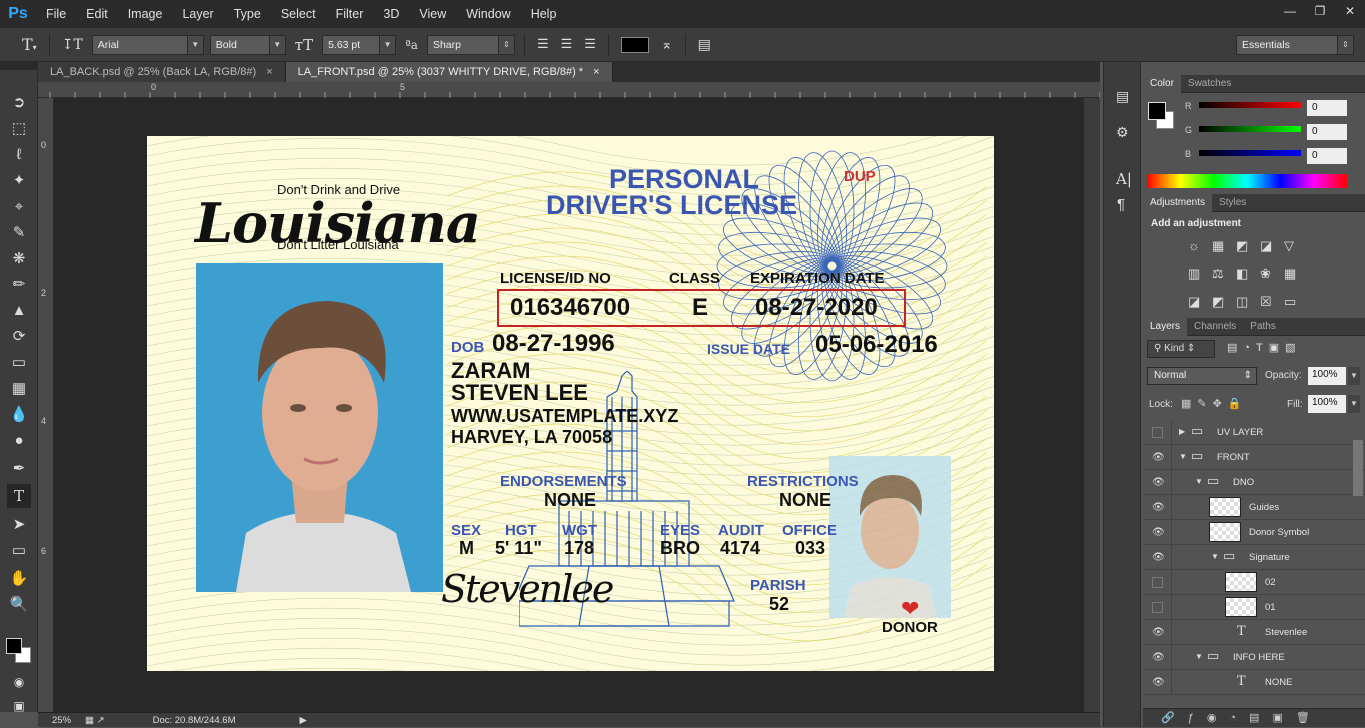 The image size is (1365, 728). What do you see at coordinates (596, 72) in the screenshot?
I see `close-icon: ×` at bounding box center [596, 72].